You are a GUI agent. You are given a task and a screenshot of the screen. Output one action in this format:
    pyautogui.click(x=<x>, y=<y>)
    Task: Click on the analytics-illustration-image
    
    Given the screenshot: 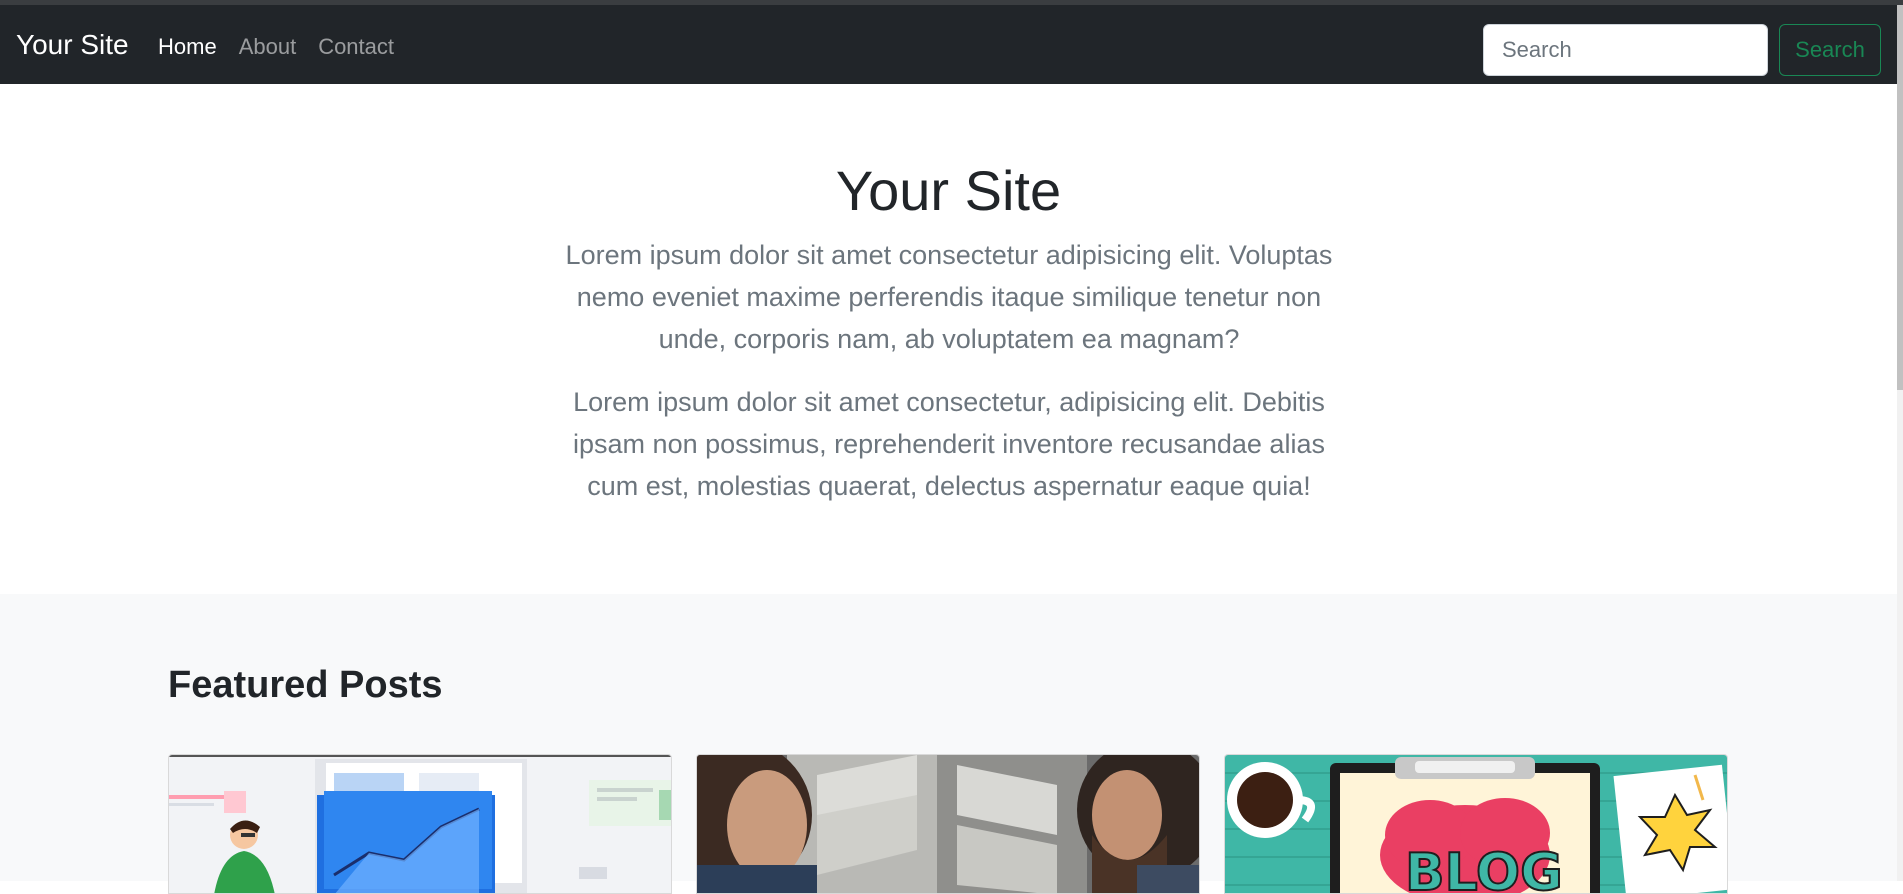 What is the action you would take?
    pyautogui.click(x=420, y=824)
    